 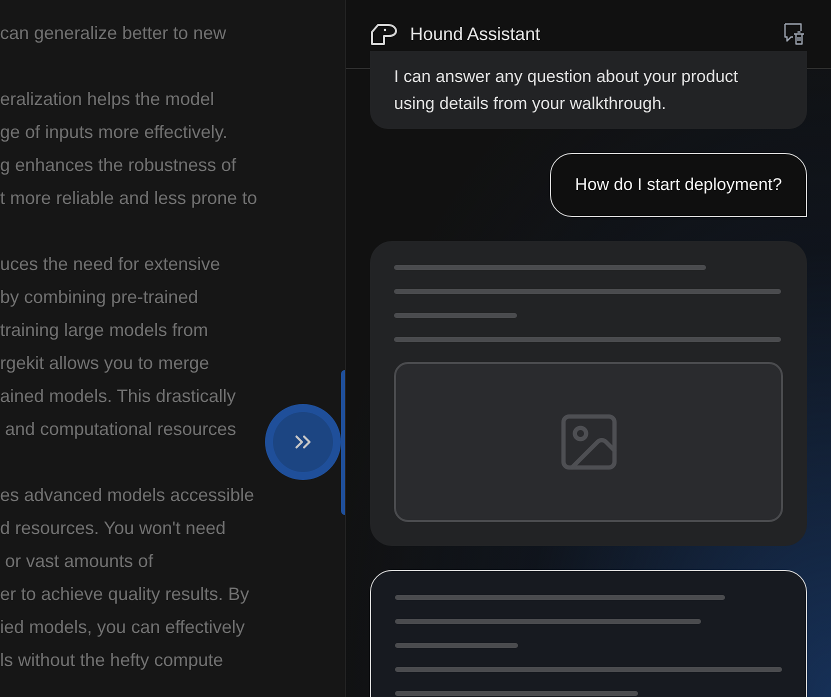 What do you see at coordinates (384, 34) in the screenshot?
I see `dog-head-icon` at bounding box center [384, 34].